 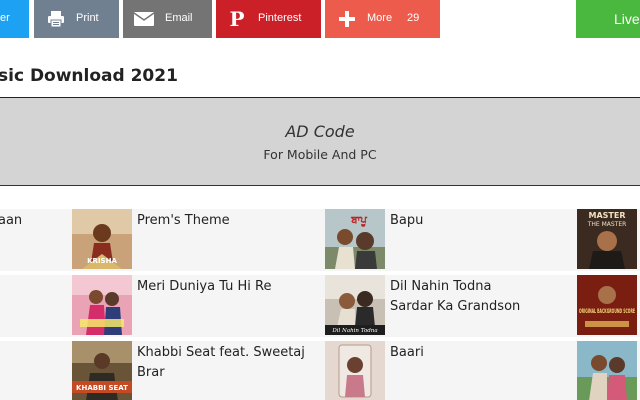 What do you see at coordinates (413, 18) in the screenshot?
I see `more-share-count: 29` at bounding box center [413, 18].